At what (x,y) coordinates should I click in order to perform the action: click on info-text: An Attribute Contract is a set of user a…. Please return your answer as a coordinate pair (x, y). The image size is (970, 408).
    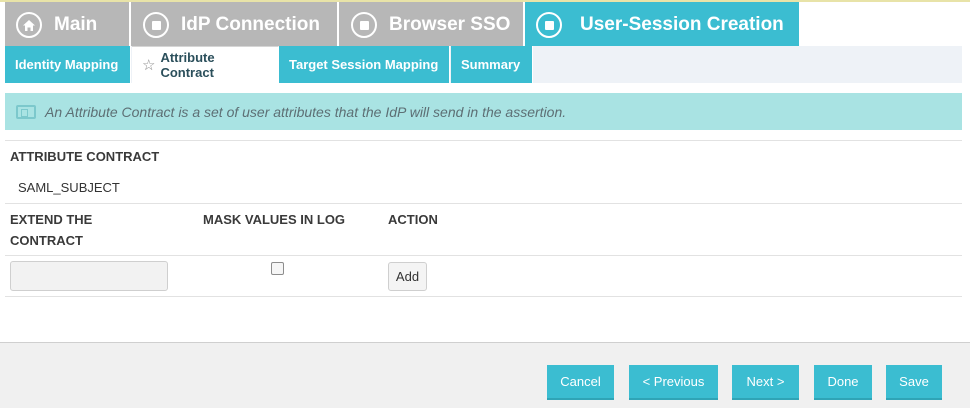
    Looking at the image, I should click on (306, 111).